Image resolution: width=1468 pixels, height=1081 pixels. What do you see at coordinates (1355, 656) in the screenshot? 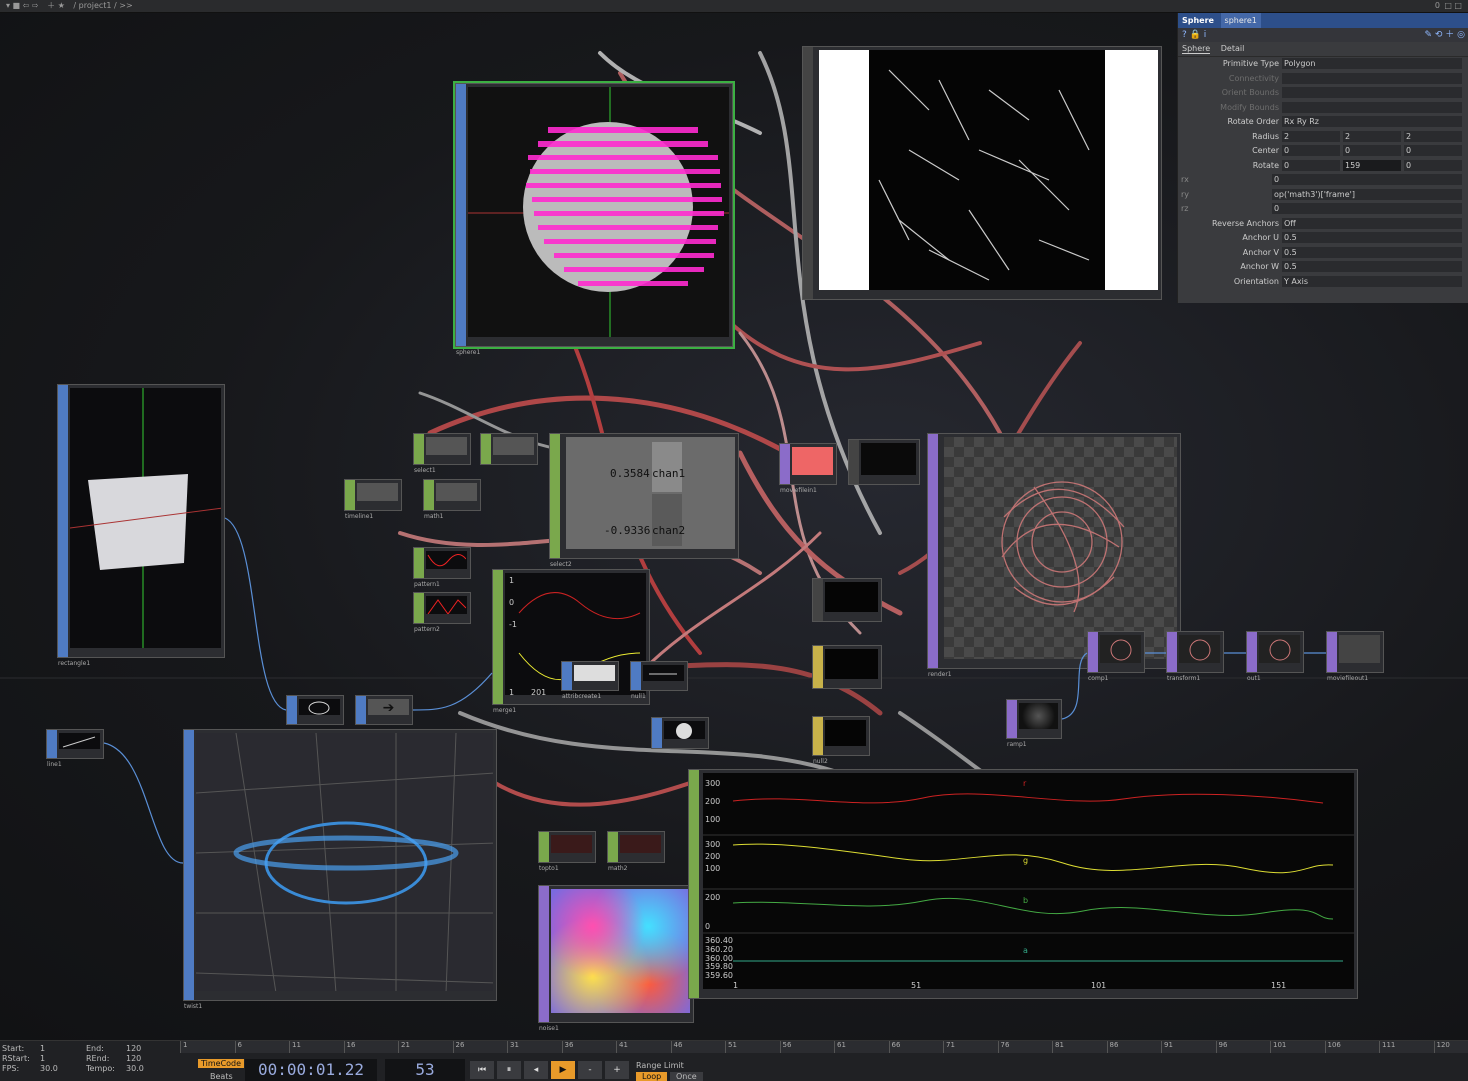
I see `node-moviefileout1: moviefileout1` at bounding box center [1355, 656].